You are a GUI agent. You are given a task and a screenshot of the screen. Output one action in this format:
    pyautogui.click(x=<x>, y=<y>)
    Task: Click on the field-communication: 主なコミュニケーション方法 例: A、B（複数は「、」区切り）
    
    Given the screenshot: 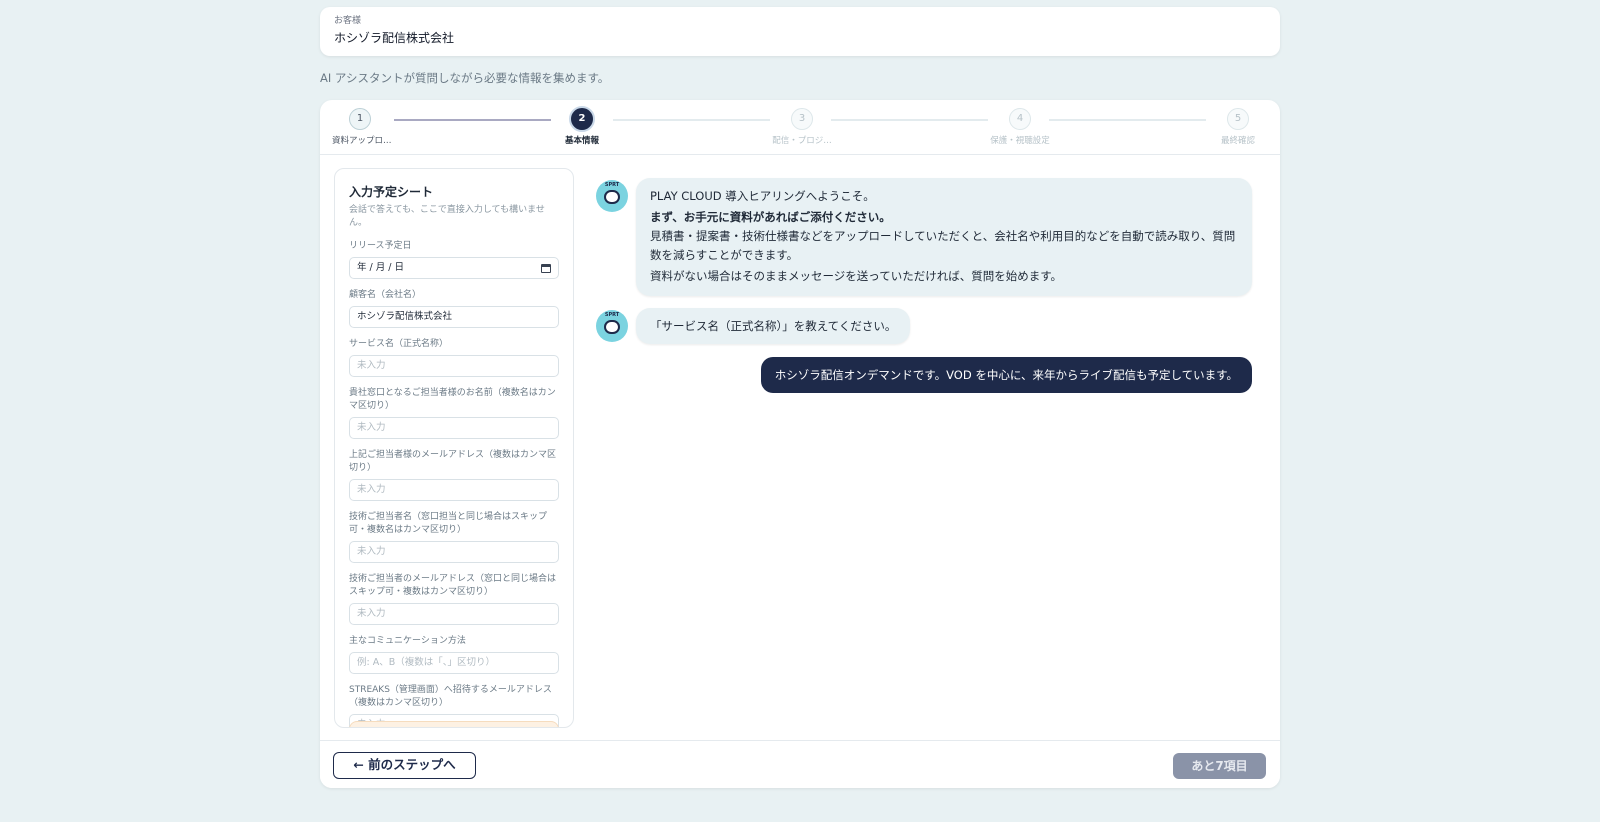 What is the action you would take?
    pyautogui.click(x=454, y=654)
    